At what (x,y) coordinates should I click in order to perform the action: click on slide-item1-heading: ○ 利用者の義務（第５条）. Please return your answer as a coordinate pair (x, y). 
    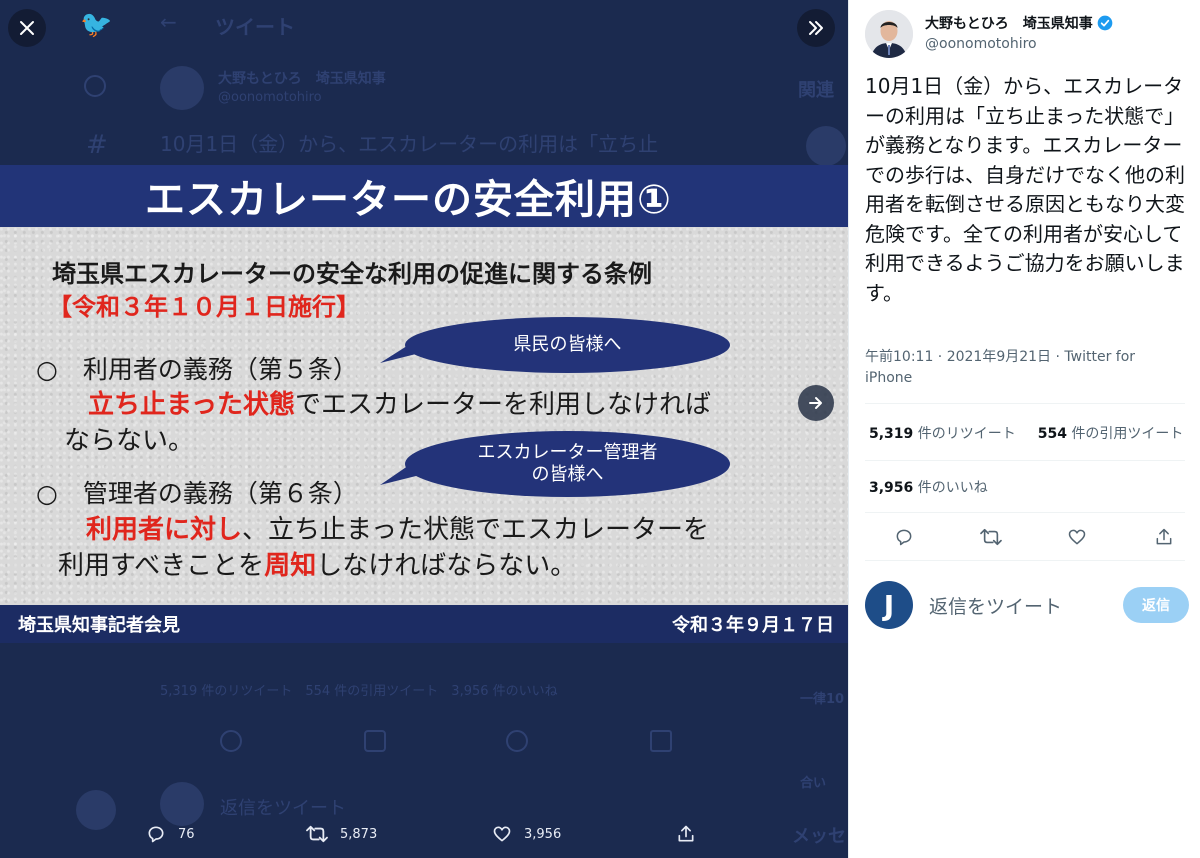
    Looking at the image, I should click on (197, 369).